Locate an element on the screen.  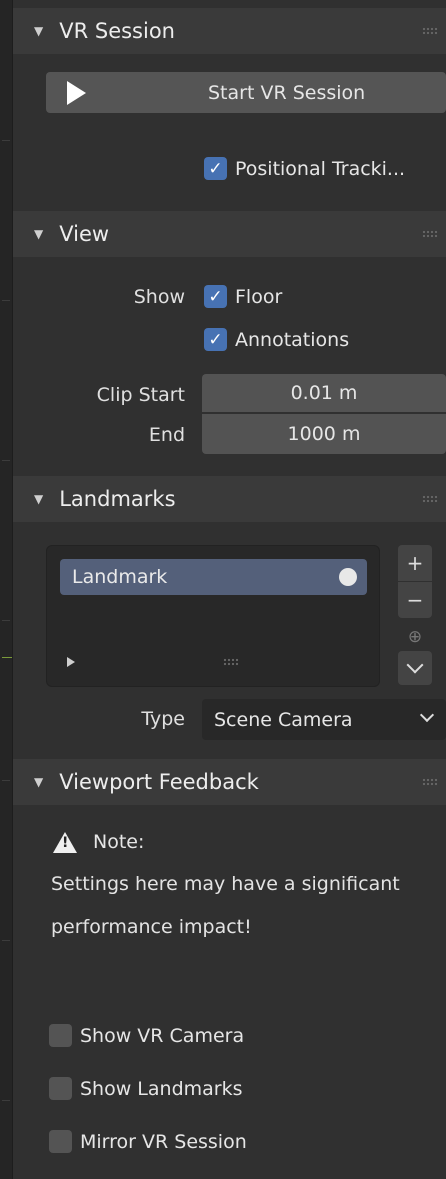
plus-icon: + is located at coordinates (415, 563).